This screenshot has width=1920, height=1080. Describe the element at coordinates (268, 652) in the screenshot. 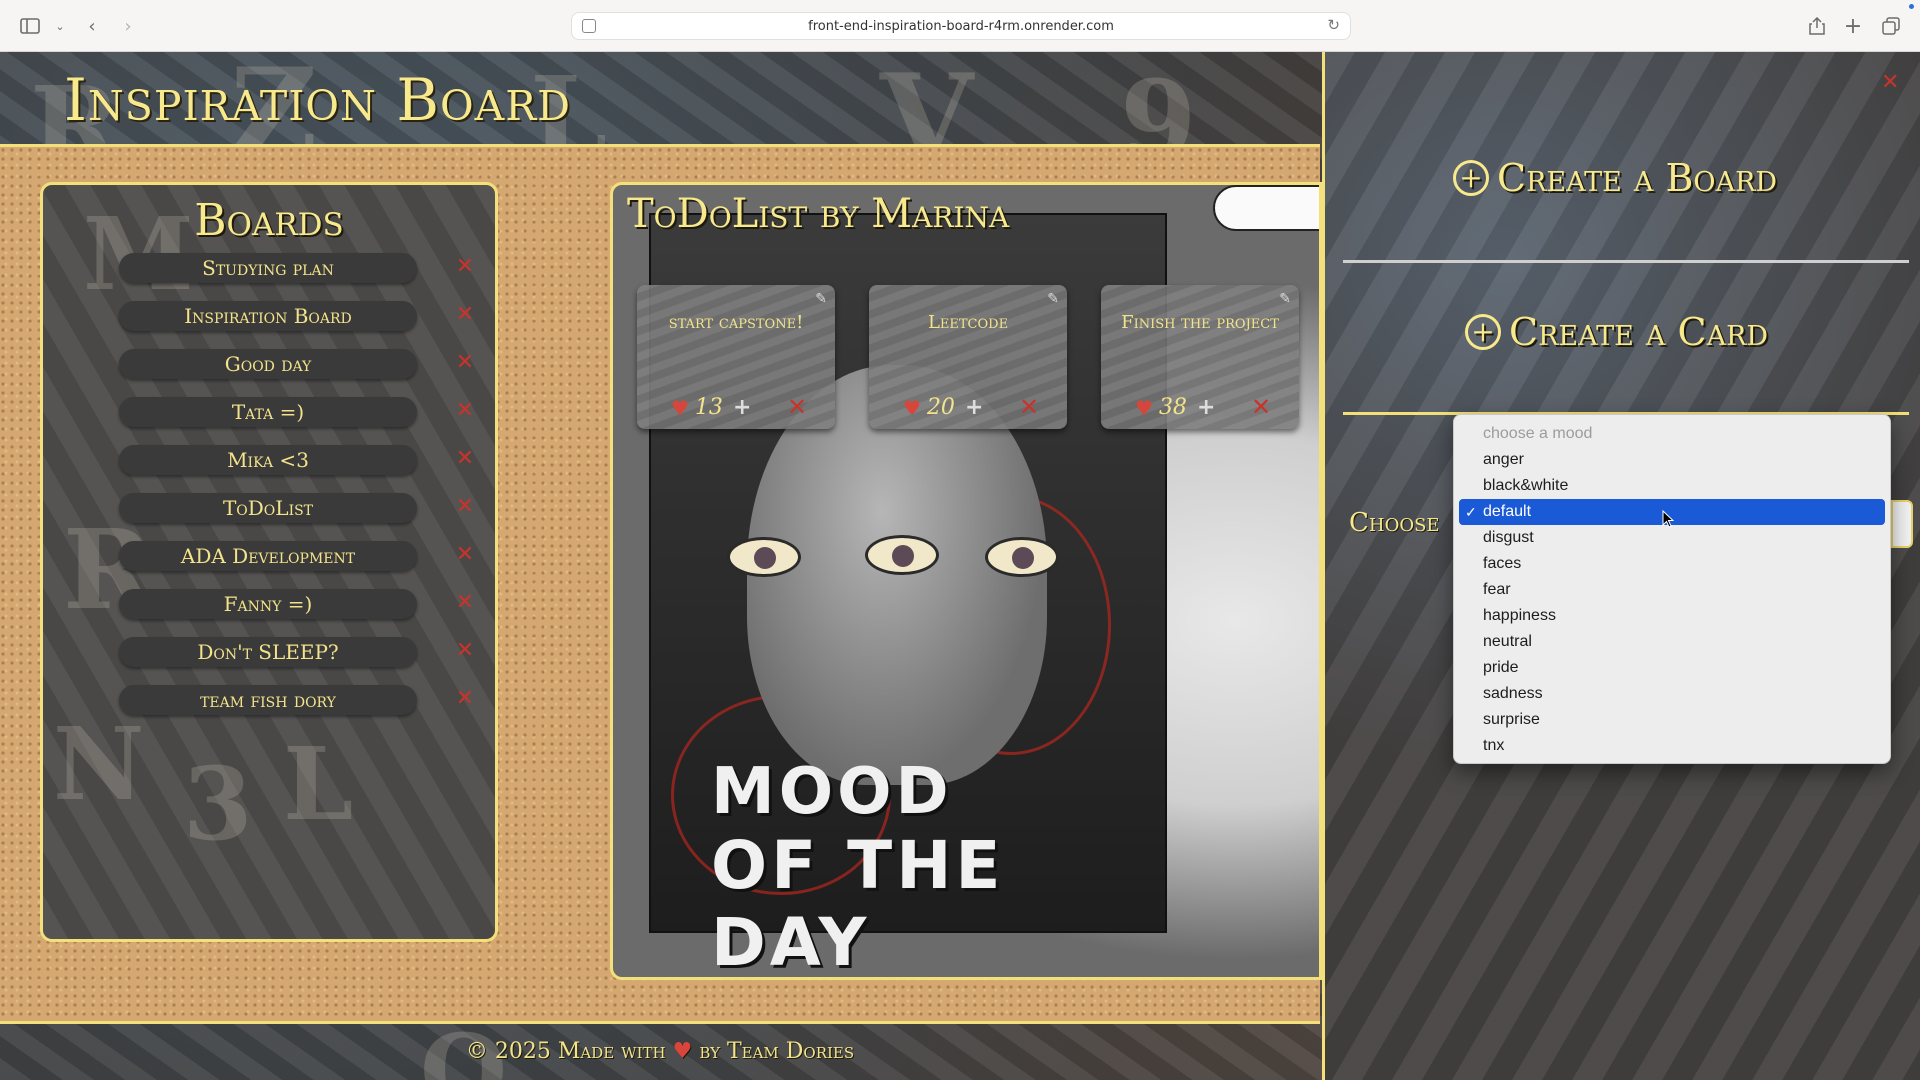

I see `board-select-button: Don't SLEEP?` at that location.